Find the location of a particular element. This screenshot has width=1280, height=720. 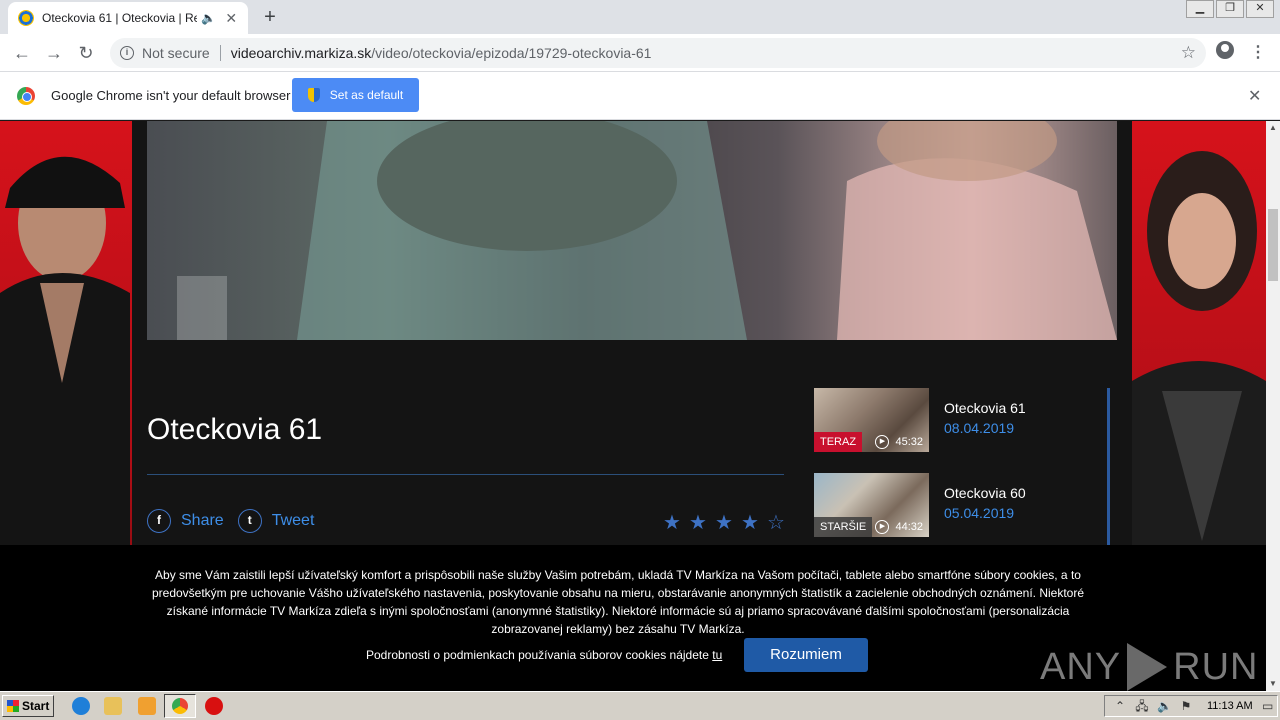

chrome-icon is located at coordinates (180, 706).